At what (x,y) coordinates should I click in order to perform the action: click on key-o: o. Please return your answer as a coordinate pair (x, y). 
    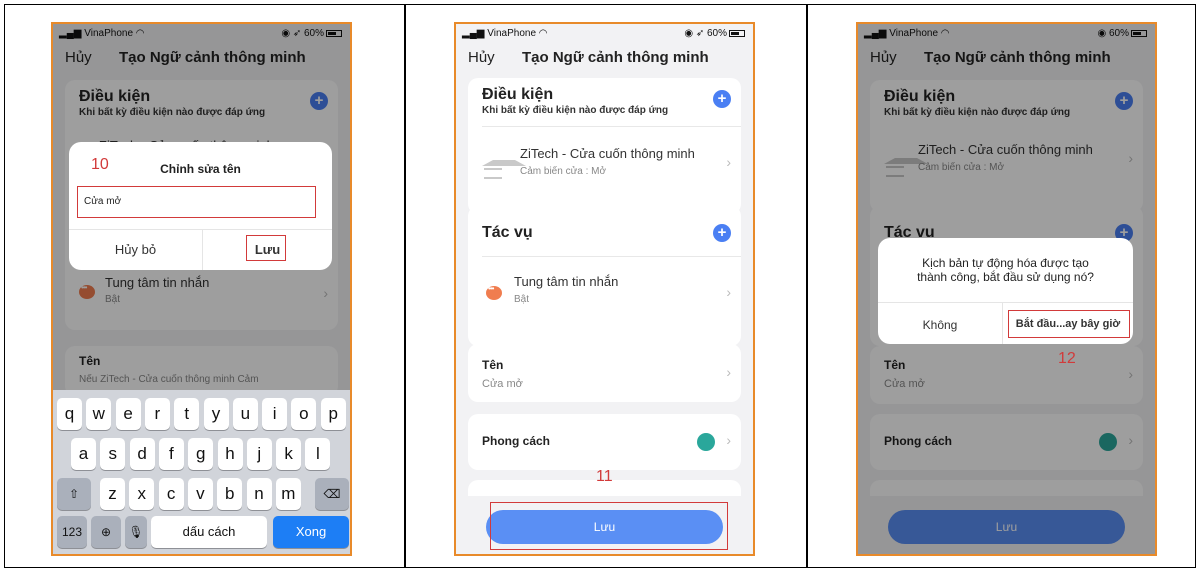
    Looking at the image, I should click on (304, 414).